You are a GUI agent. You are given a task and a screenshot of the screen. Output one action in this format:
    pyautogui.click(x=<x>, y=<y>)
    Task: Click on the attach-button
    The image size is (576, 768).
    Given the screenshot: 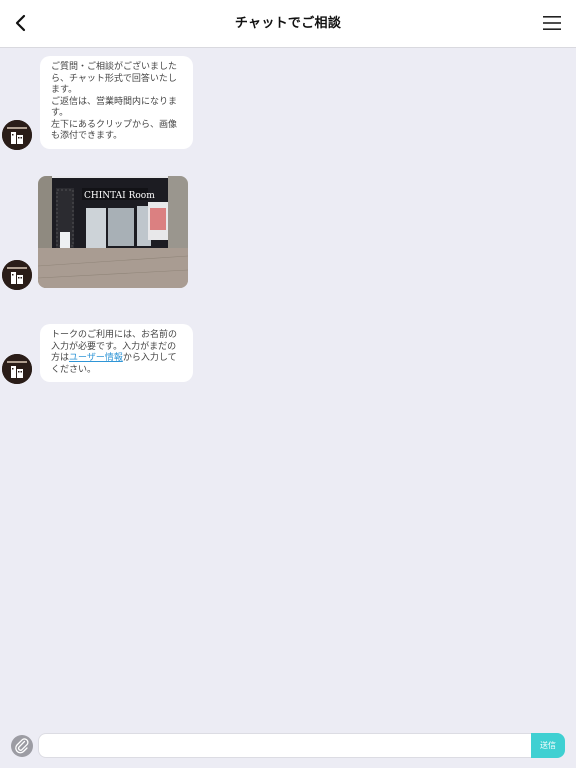 What is the action you would take?
    pyautogui.click(x=22, y=746)
    